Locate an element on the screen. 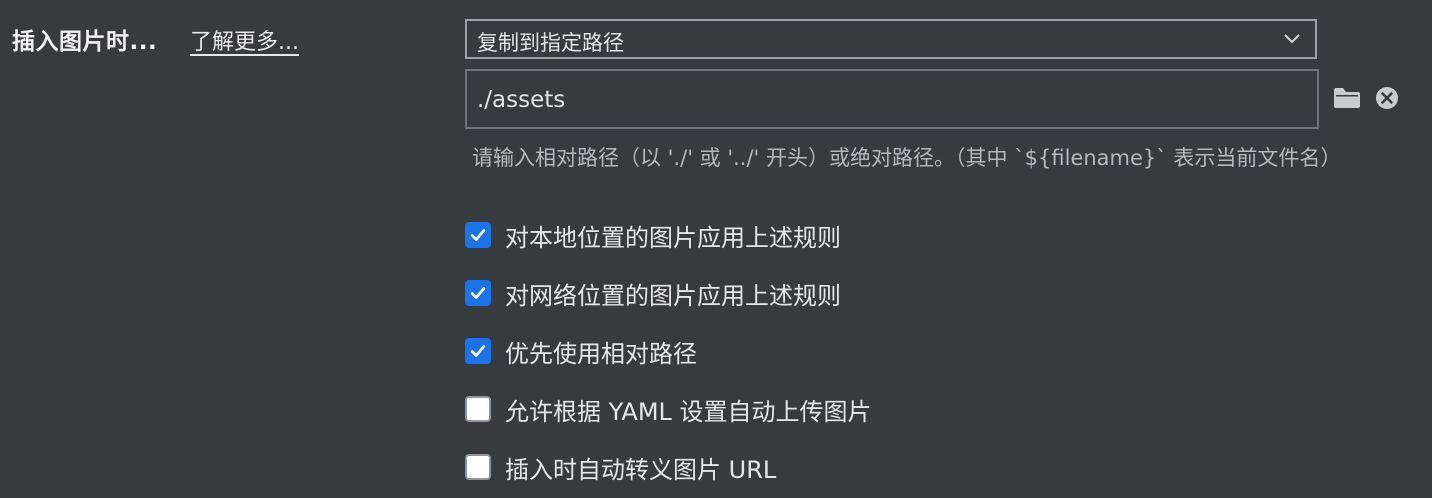  option-apply-network: 对网络位置的图片应用上述规则 is located at coordinates (653, 294).